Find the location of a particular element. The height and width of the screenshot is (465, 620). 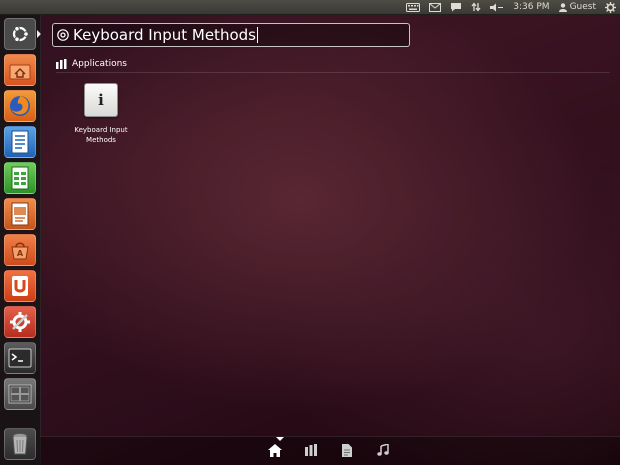

launcher-writer is located at coordinates (20, 142).